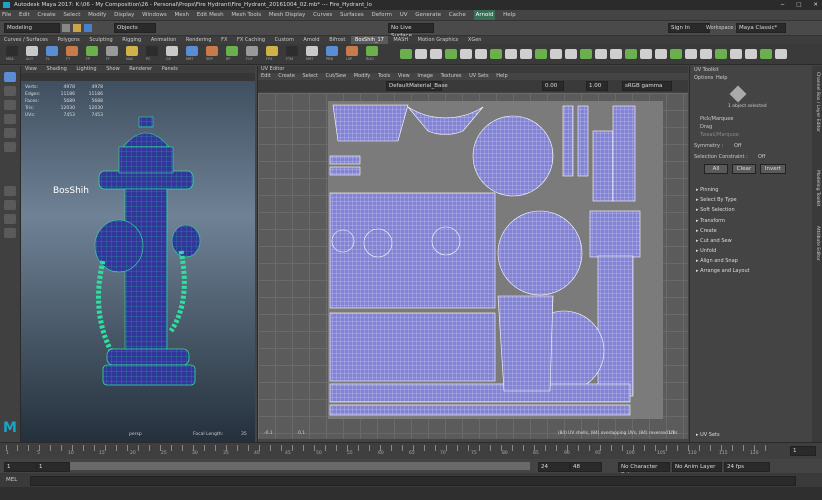  Describe the element at coordinates (714, 241) in the screenshot. I see `section-cut-and-sew: Cut and Sew` at that location.